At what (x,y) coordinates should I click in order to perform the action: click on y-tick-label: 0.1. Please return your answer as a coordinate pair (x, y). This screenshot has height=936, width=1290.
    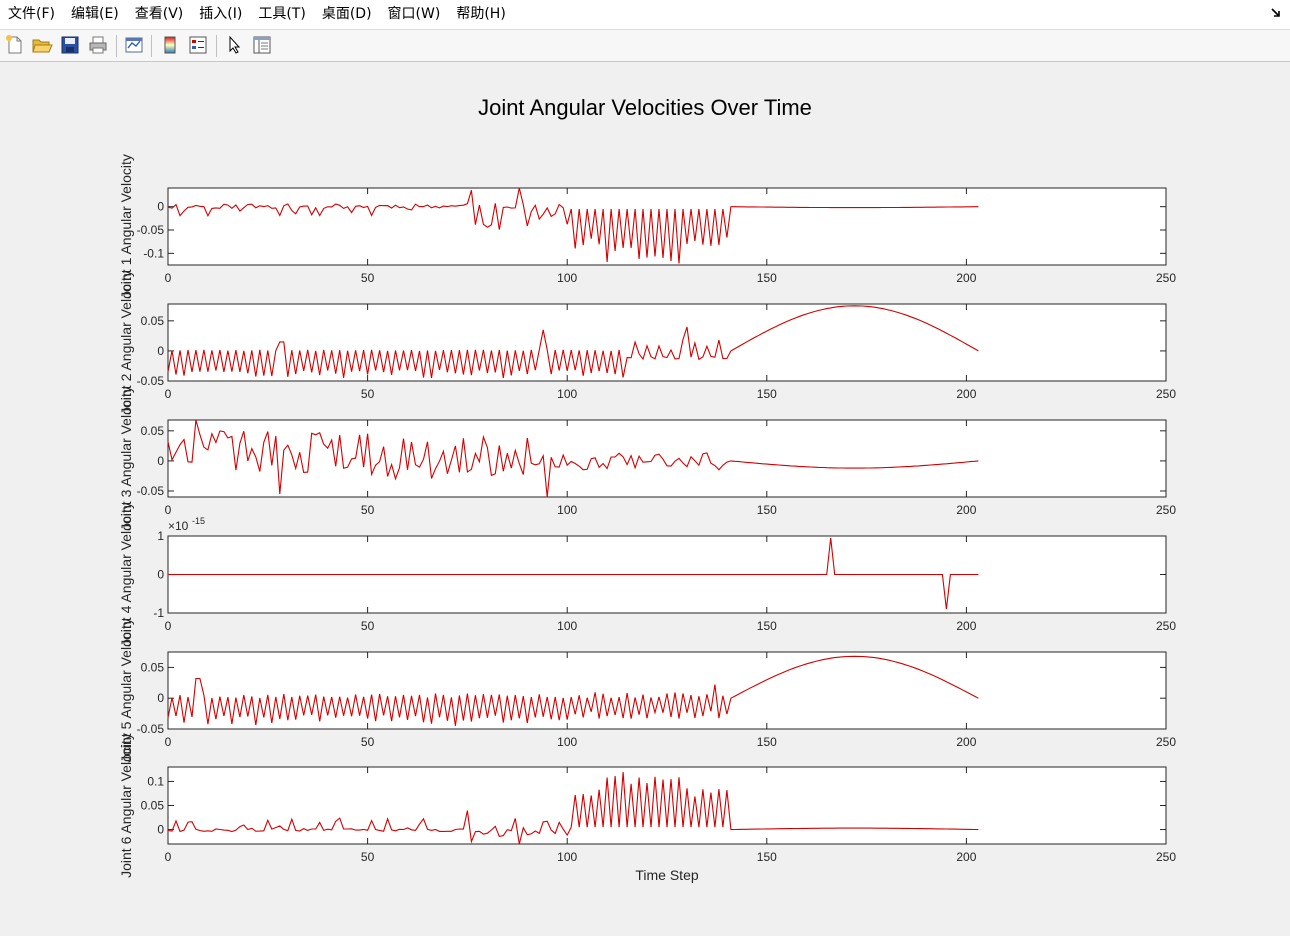
    Looking at the image, I should click on (155, 781).